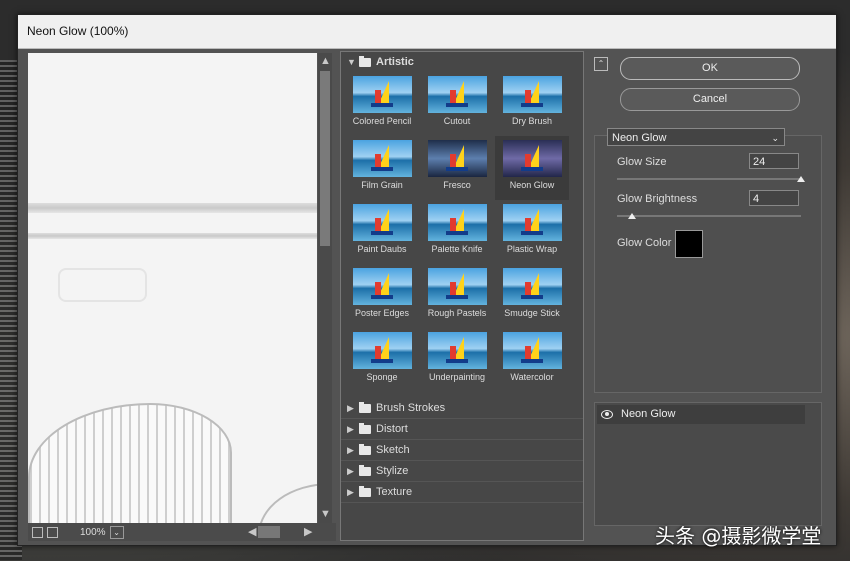 This screenshot has height=561, width=850. I want to click on filter-select: Neon Glow ⌄, so click(696, 137).